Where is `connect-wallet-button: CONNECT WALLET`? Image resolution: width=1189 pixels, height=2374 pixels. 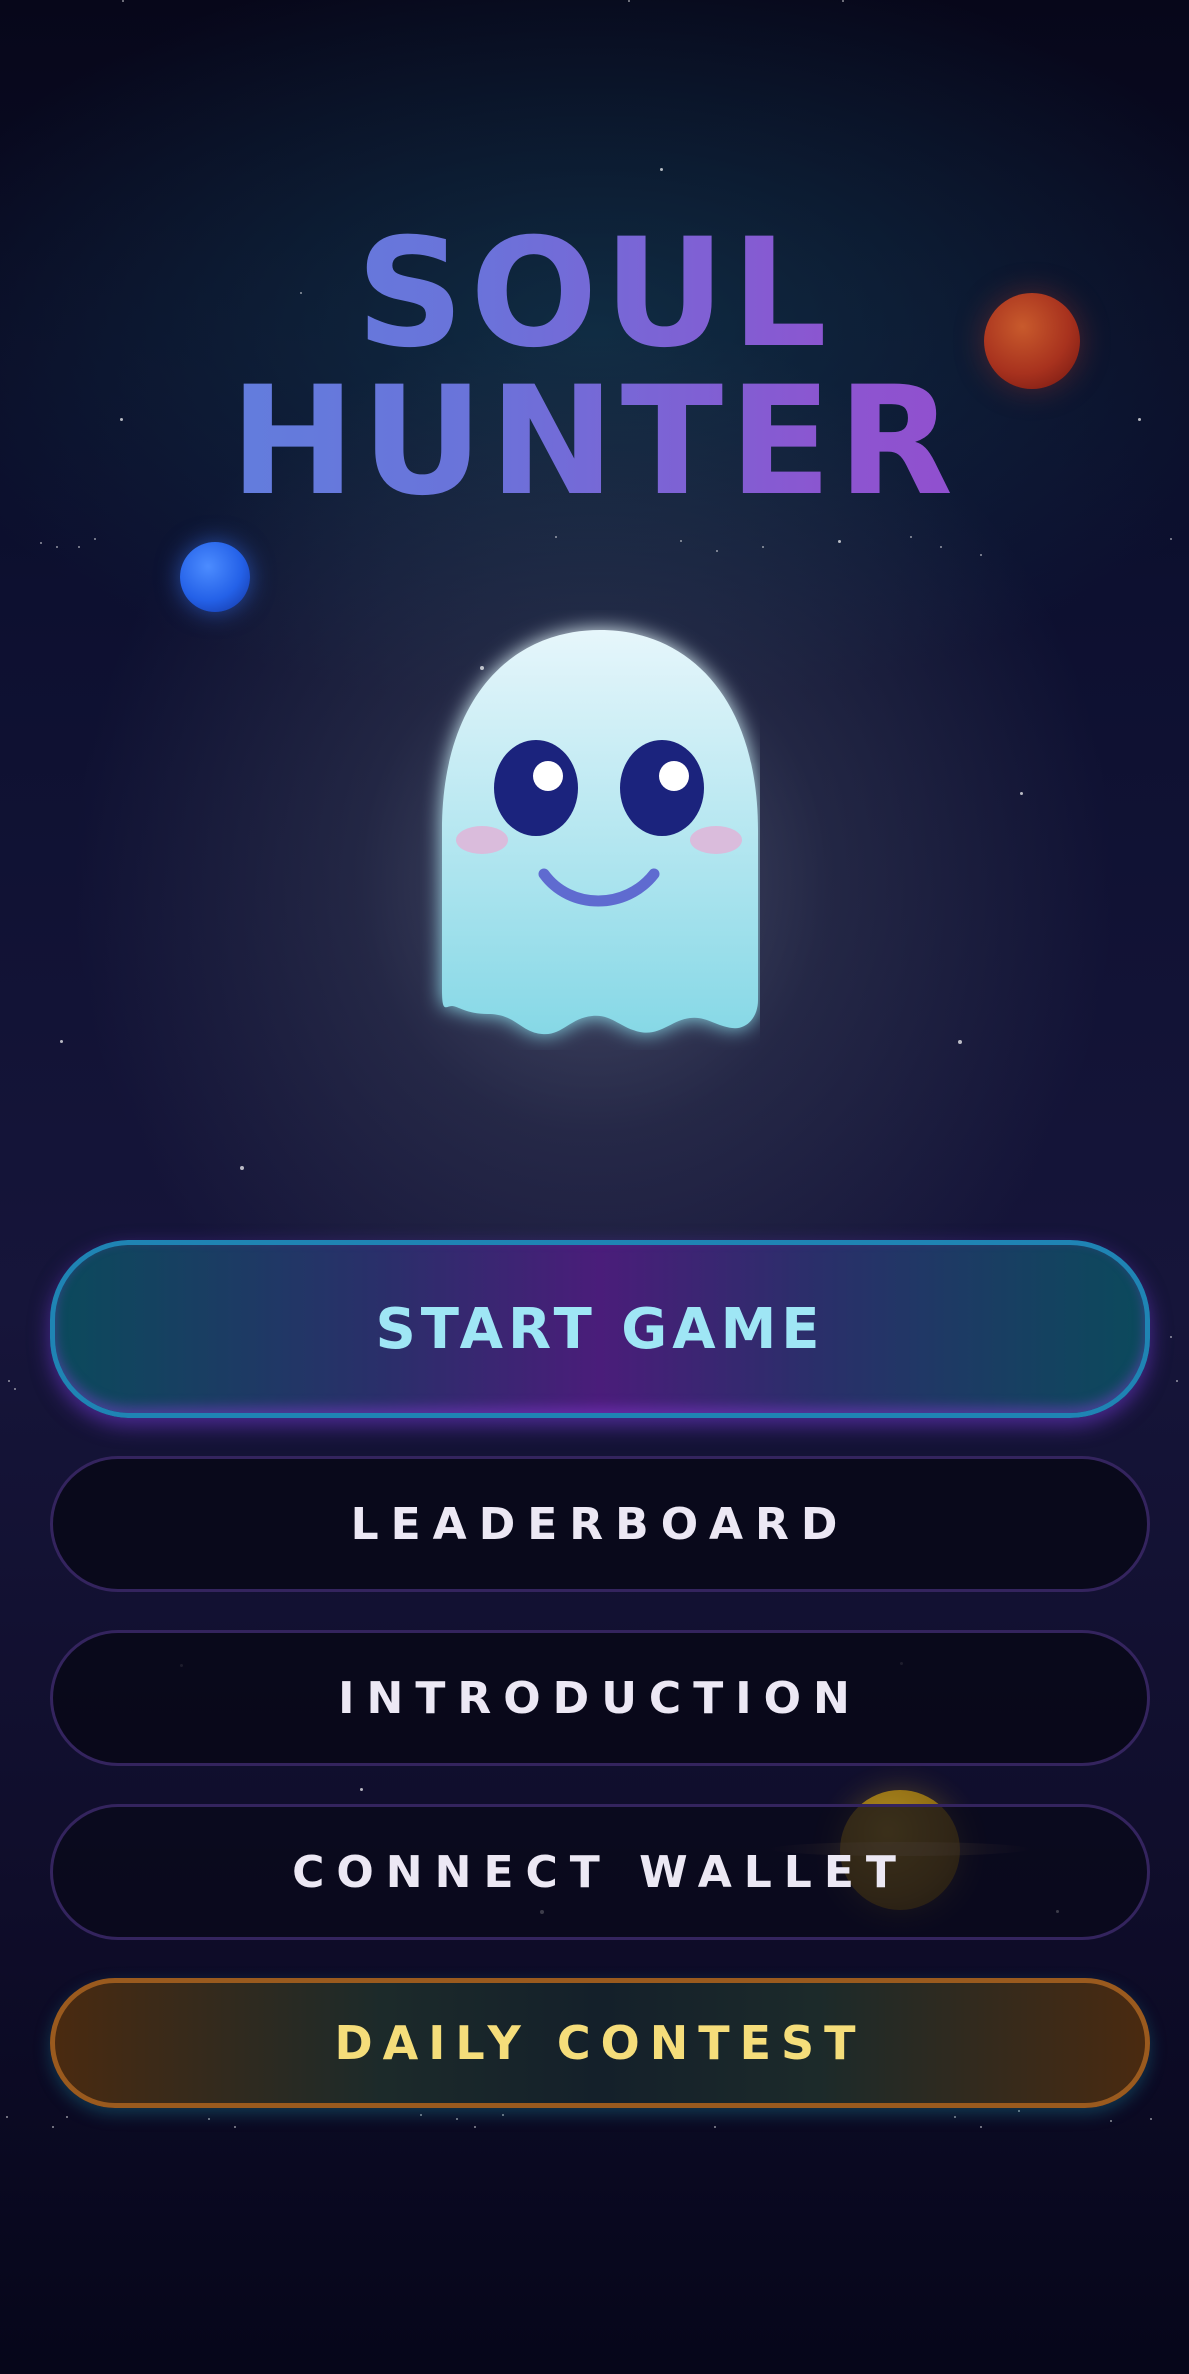
connect-wallet-button: CONNECT WALLET is located at coordinates (600, 1872).